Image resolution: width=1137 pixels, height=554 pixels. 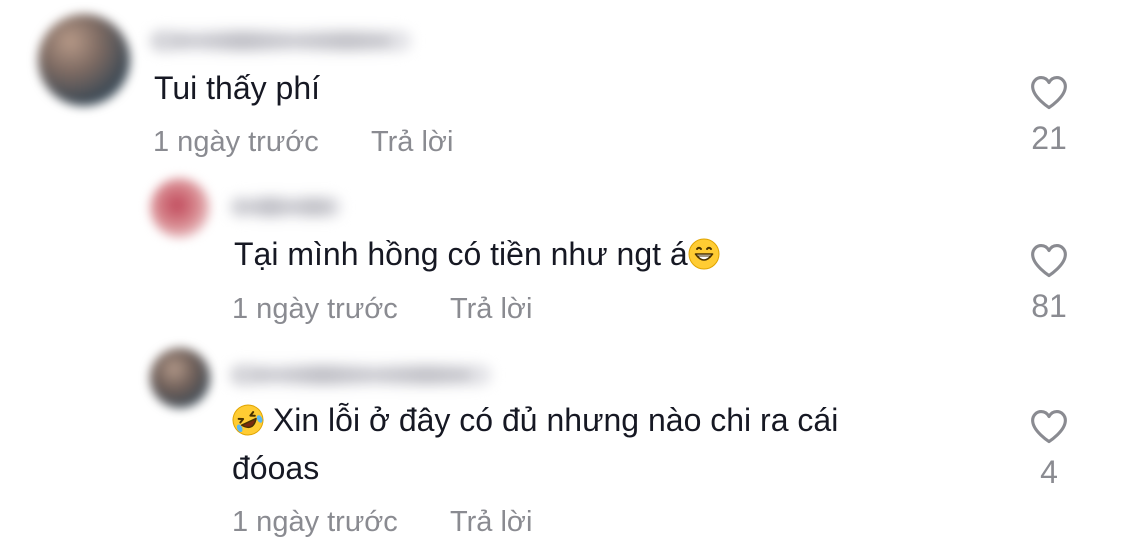 I want to click on comment-text: Tại mình hồng có tiền như ngt á, so click(x=477, y=254).